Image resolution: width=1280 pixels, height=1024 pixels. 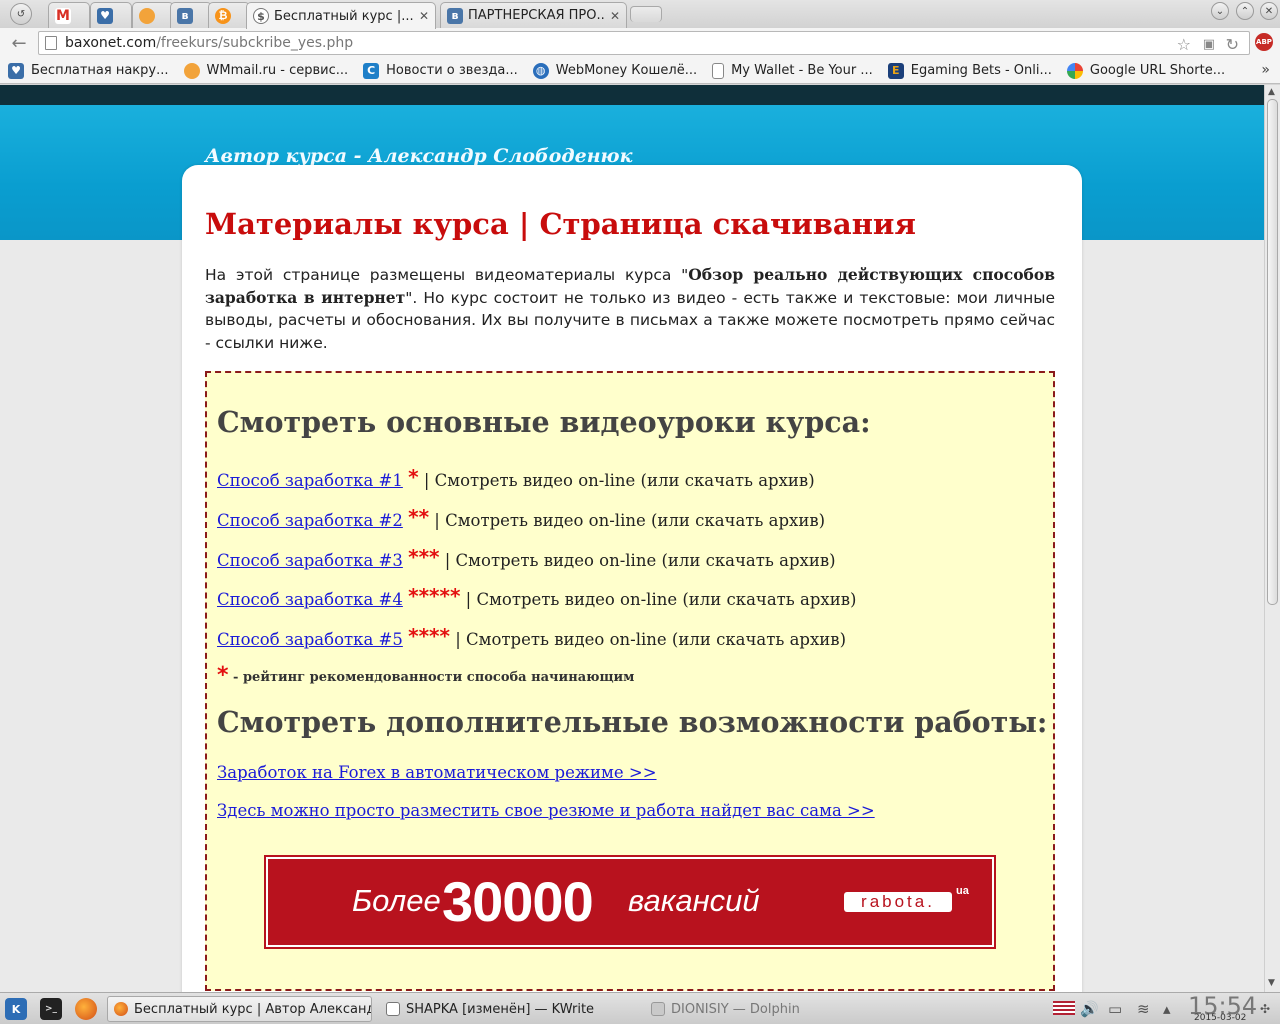 What do you see at coordinates (396, 900) in the screenshot?
I see `banner-text-before: Более` at bounding box center [396, 900].